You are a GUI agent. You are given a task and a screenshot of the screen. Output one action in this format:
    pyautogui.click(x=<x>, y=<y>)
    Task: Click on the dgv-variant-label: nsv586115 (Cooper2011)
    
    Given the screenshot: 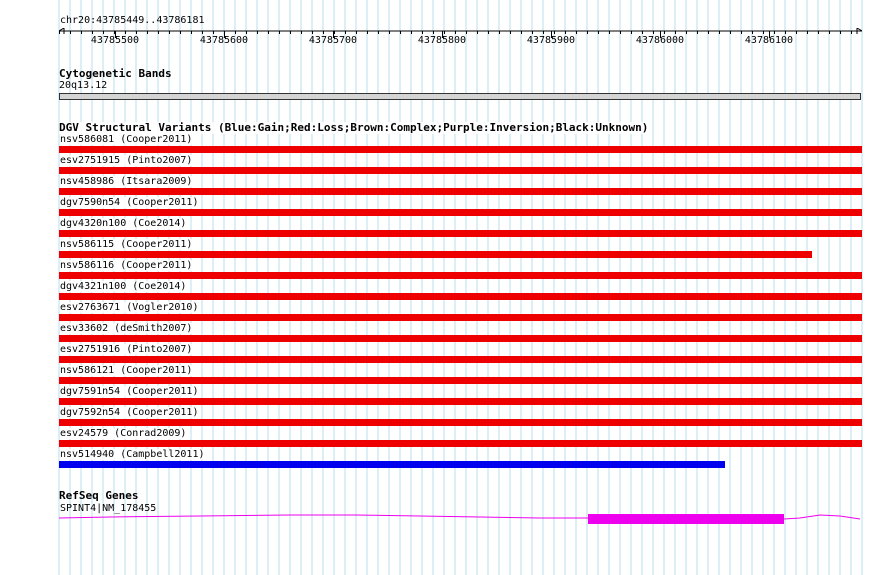 What is the action you would take?
    pyautogui.click(x=126, y=244)
    